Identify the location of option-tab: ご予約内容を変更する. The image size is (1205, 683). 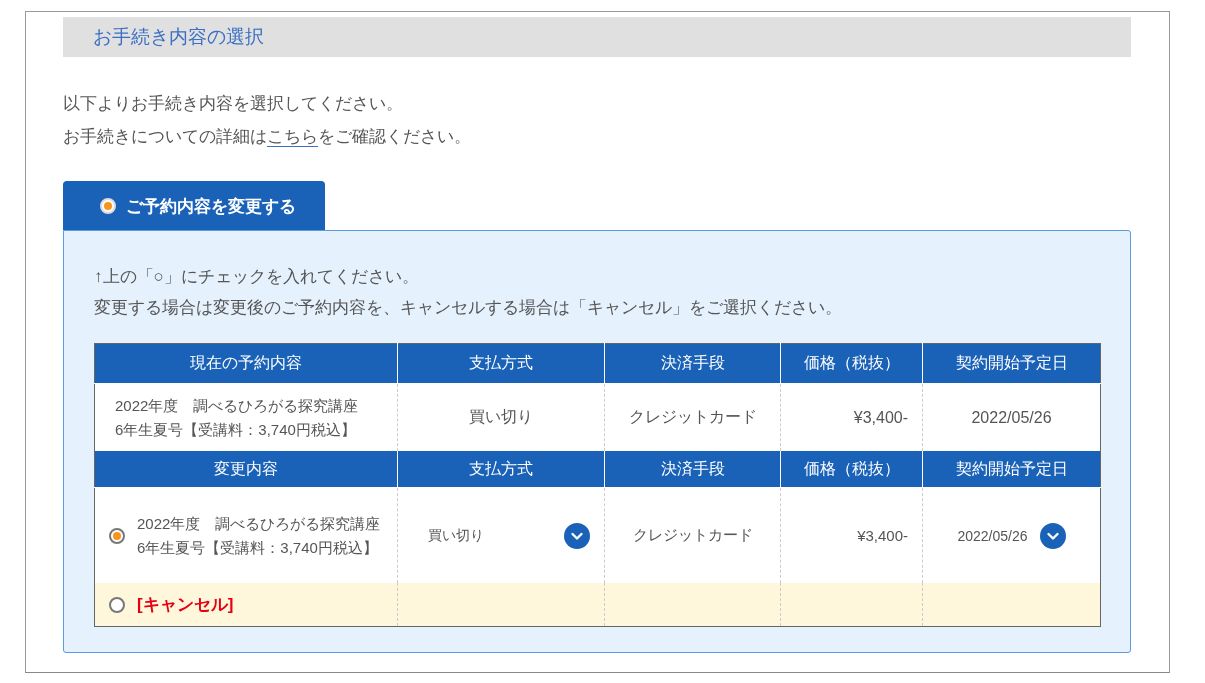
(194, 205).